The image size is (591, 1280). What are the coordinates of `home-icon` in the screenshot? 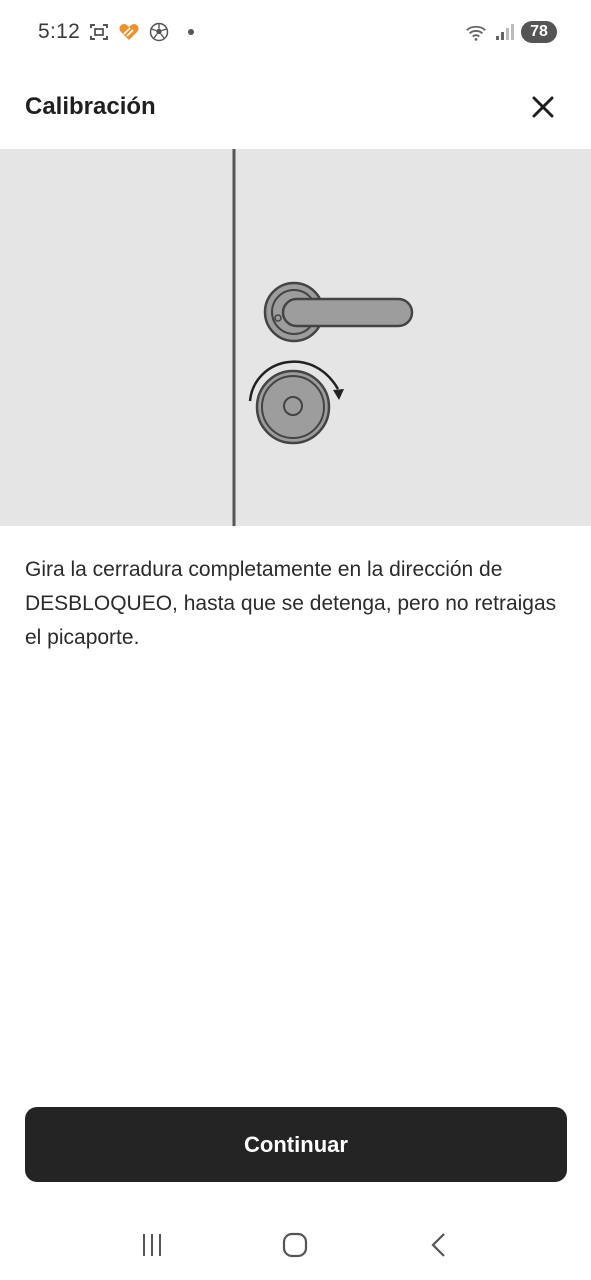 It's located at (295, 1245).